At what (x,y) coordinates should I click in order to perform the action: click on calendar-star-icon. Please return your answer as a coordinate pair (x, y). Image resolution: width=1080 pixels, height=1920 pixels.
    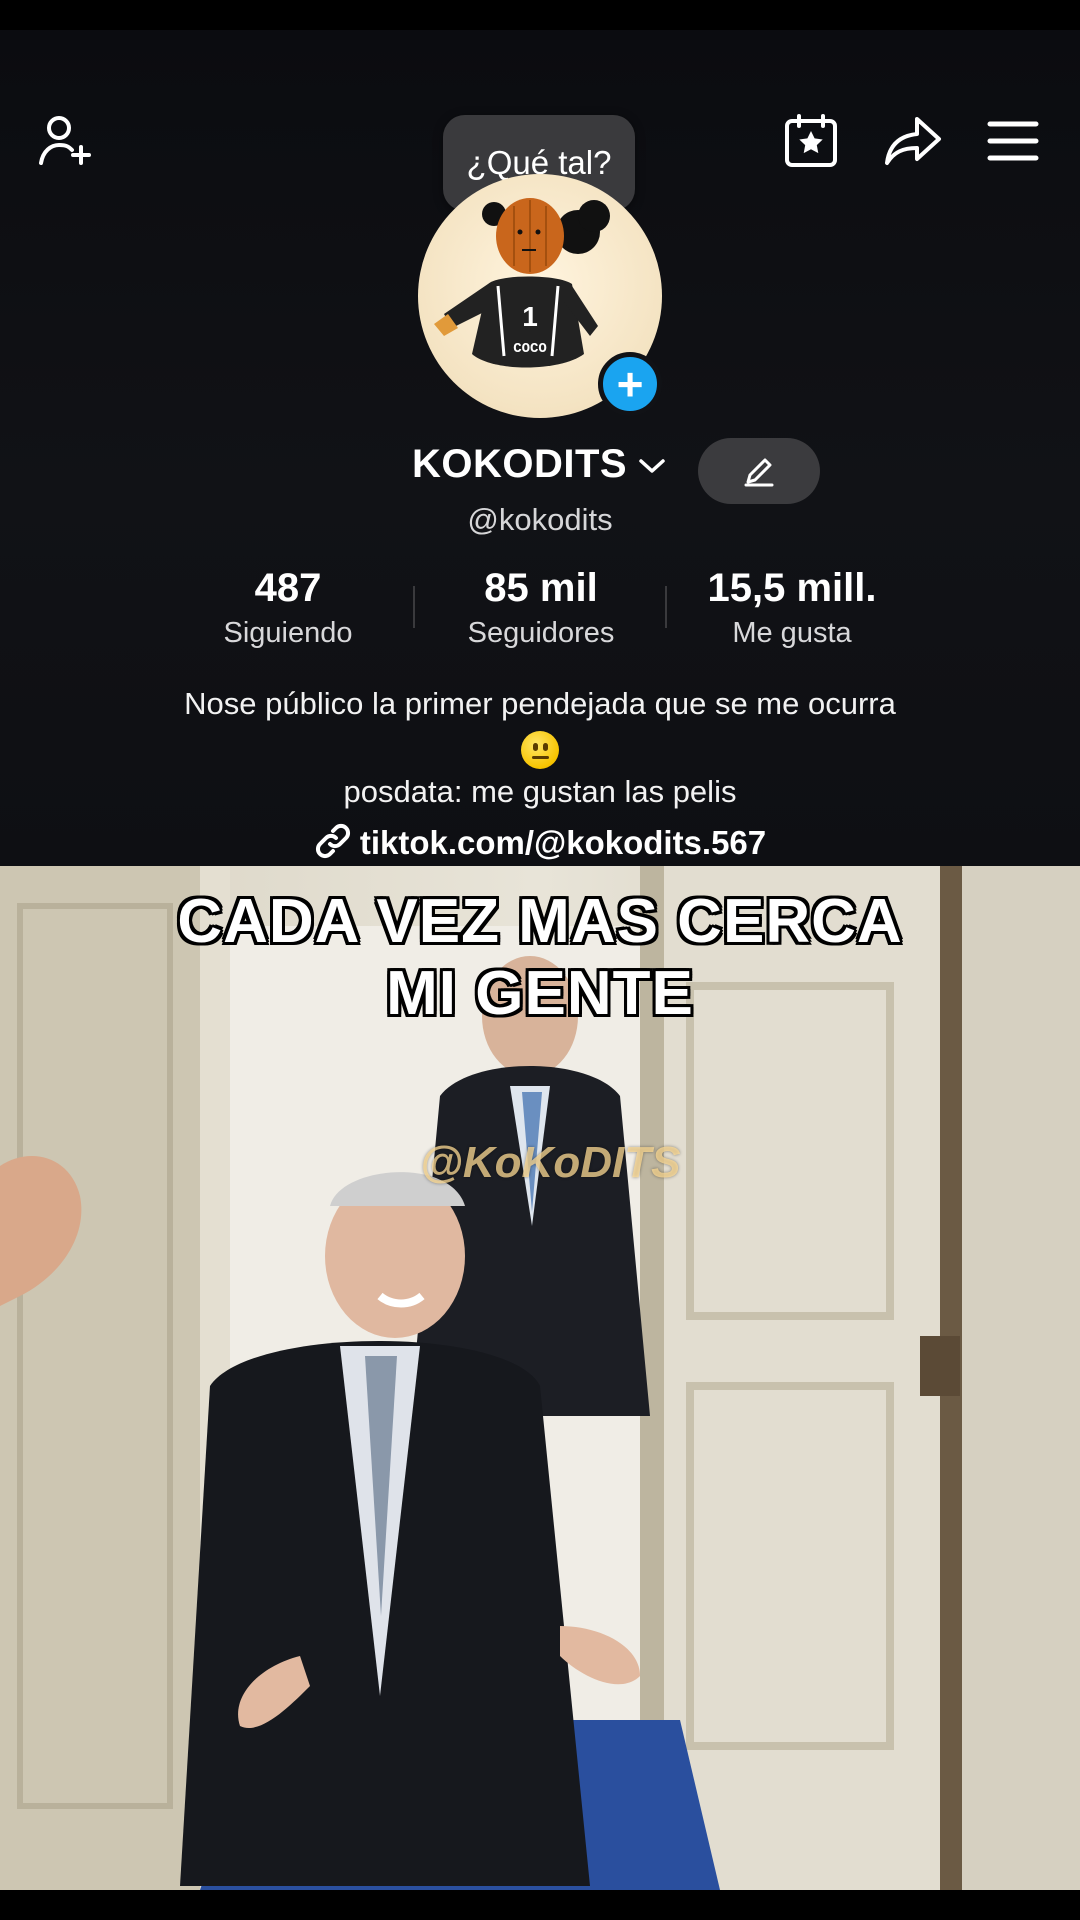
    Looking at the image, I should click on (811, 140).